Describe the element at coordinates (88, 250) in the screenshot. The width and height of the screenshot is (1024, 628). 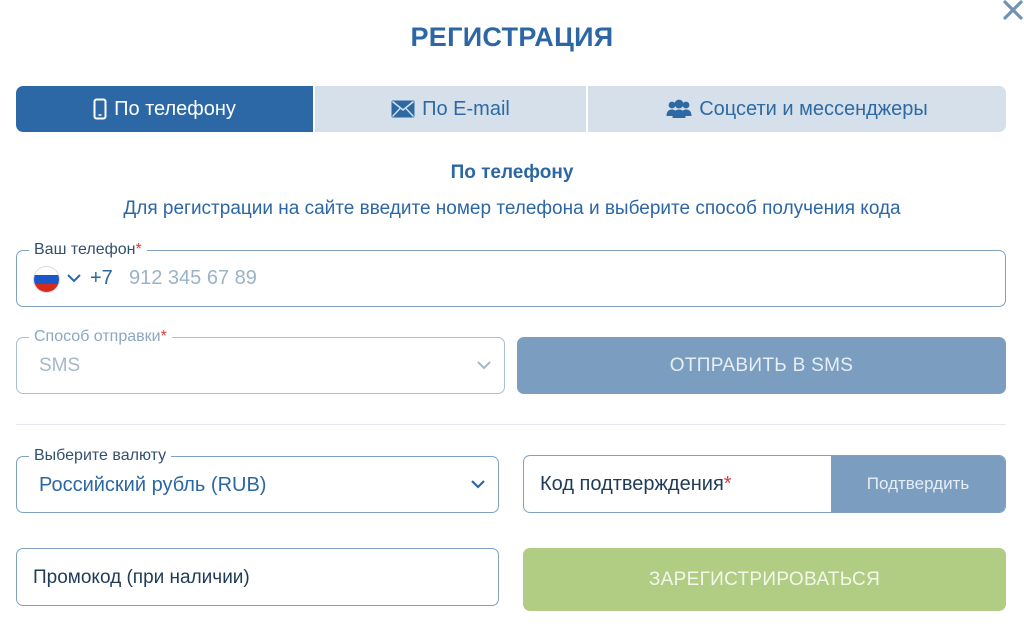
I see `phone-field-label: Ваш телефон*` at that location.